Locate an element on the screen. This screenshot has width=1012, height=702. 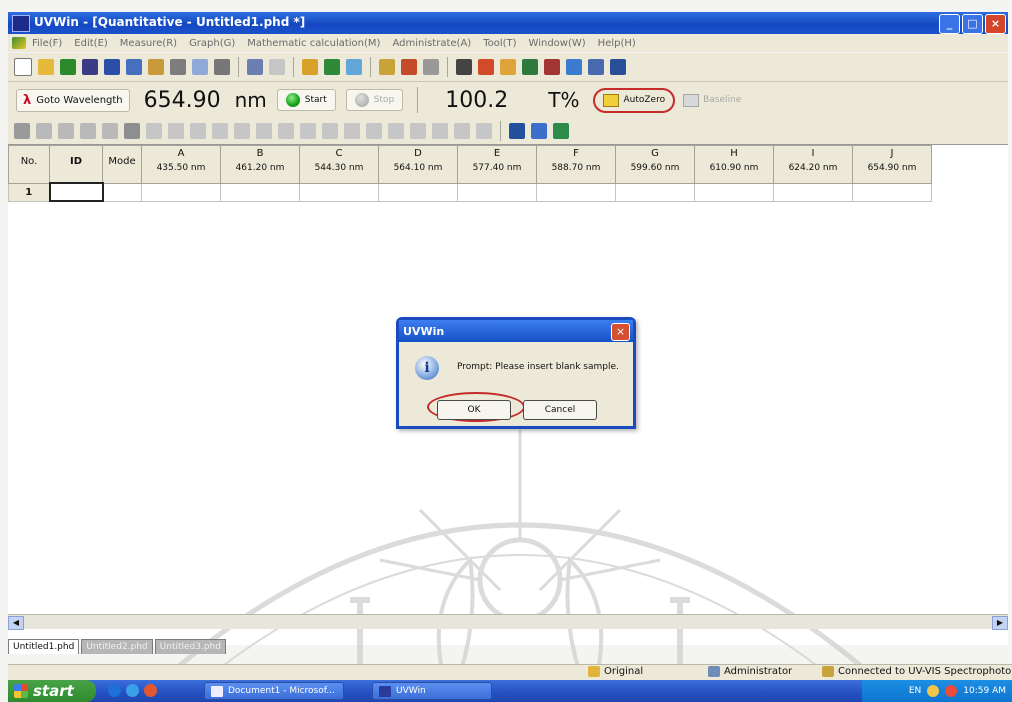
menu-edit: Edit(E) is located at coordinates (91, 43).